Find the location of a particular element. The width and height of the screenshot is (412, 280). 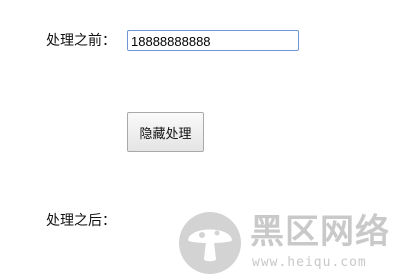

mushroom-logo-icon is located at coordinates (210, 243).